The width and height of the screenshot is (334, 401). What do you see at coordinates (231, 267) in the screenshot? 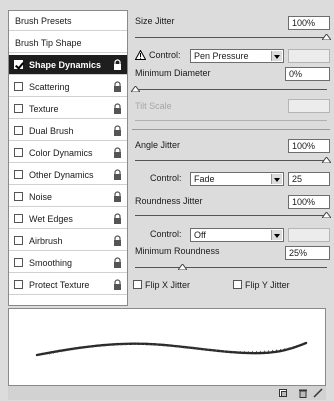
I see `min-roundness-slider` at bounding box center [231, 267].